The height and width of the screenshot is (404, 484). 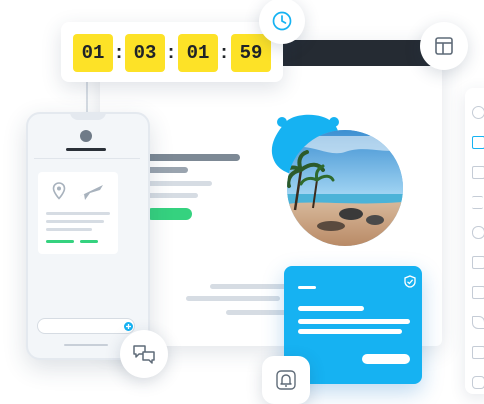 I want to click on phone-divider, so click(x=87, y=158).